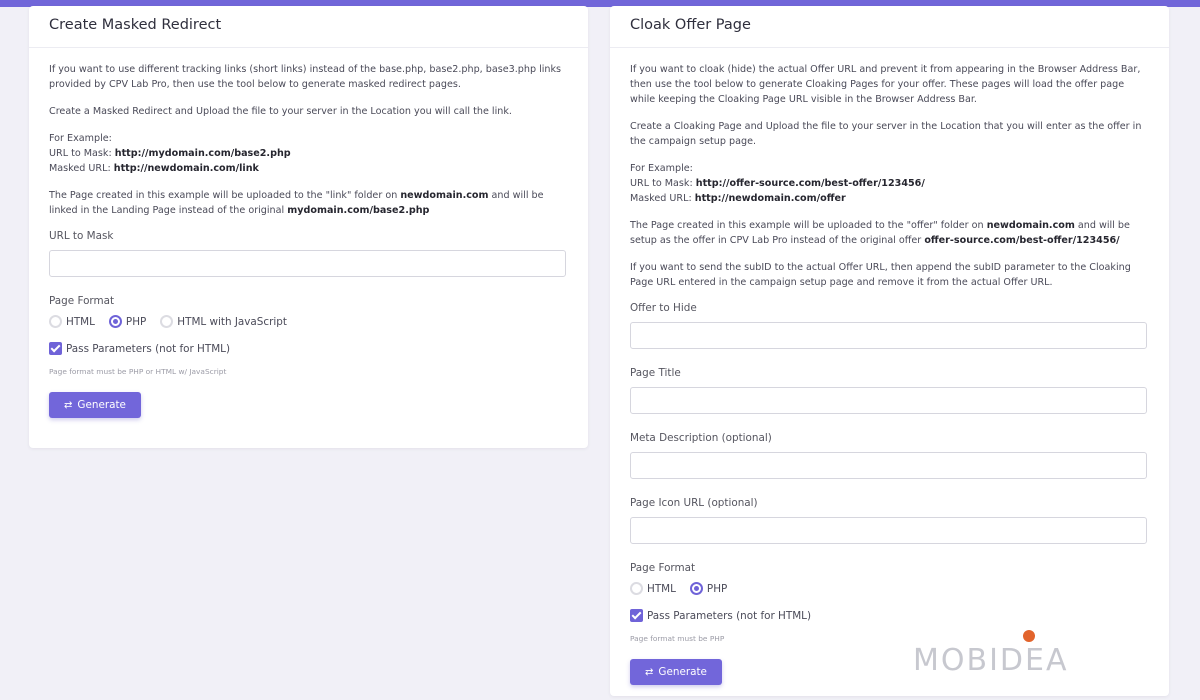 The width and height of the screenshot is (1200, 700). What do you see at coordinates (1029, 636) in the screenshot?
I see `watermark-dot` at bounding box center [1029, 636].